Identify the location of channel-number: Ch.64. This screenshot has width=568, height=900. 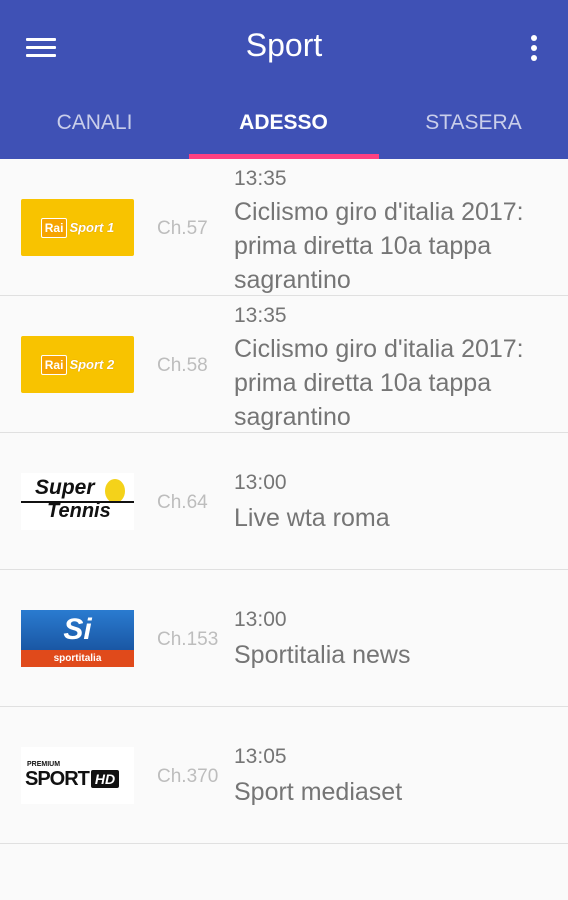
(182, 502).